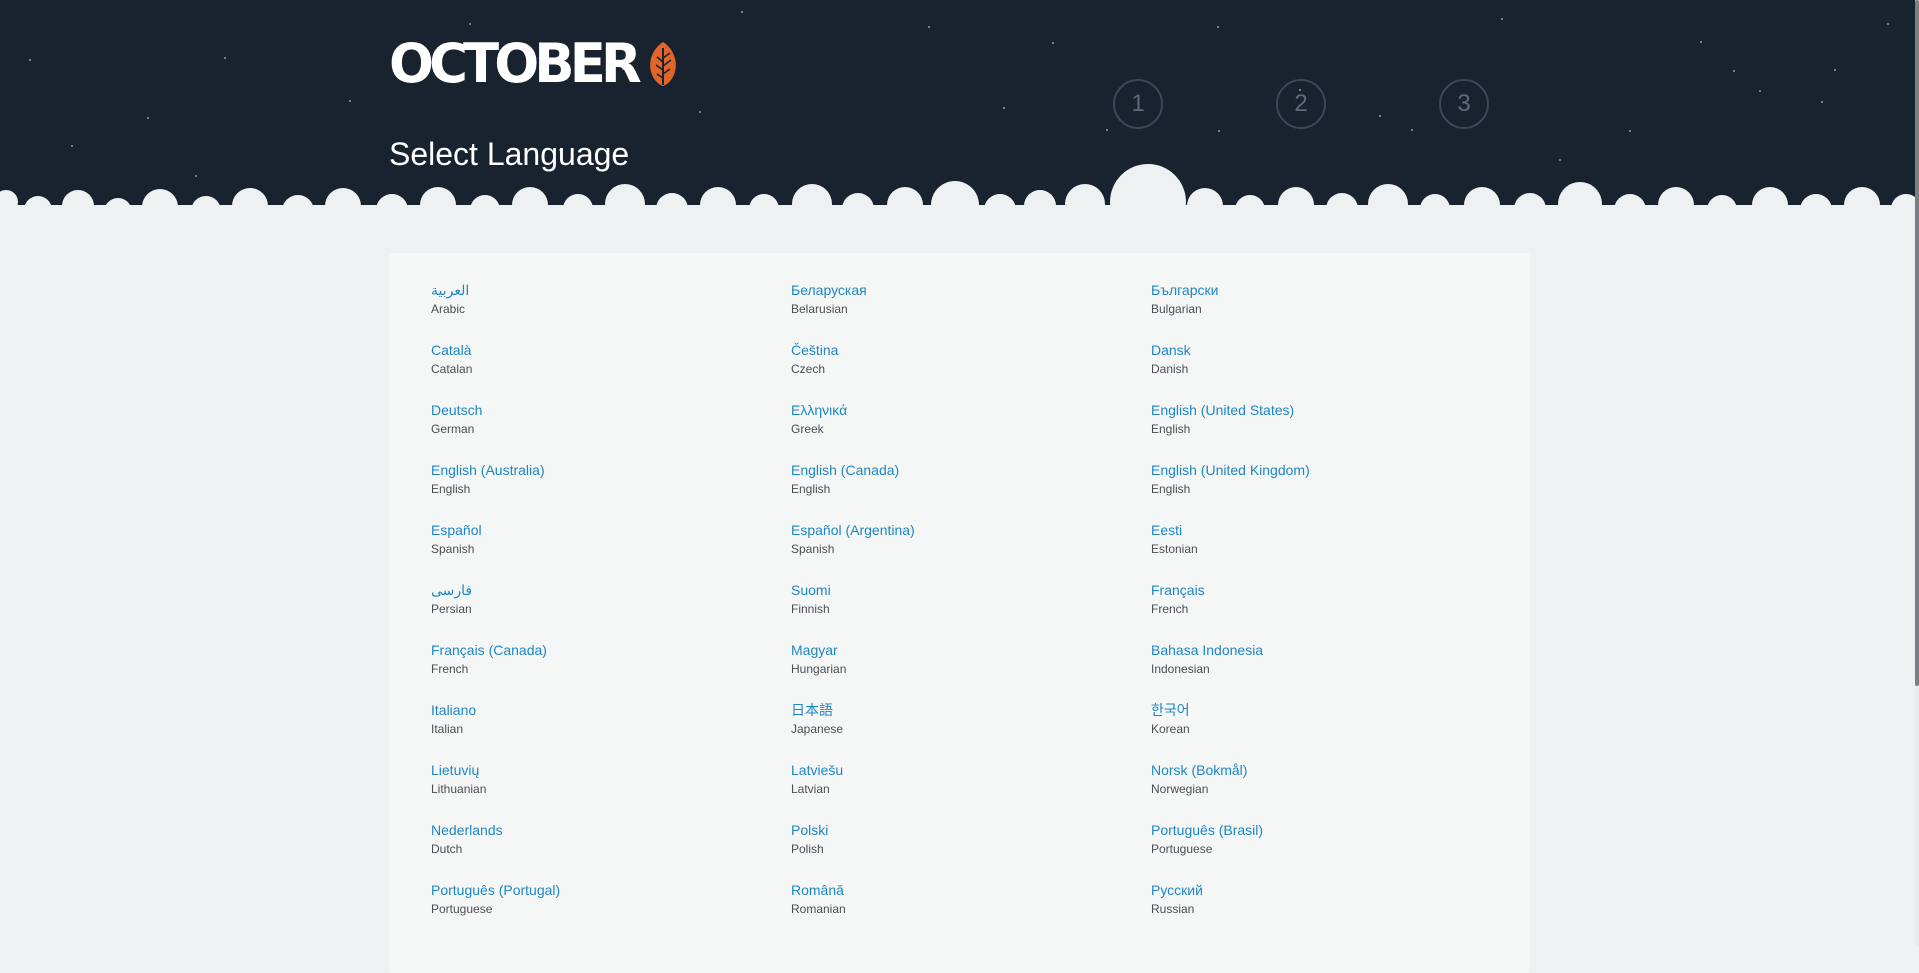 The image size is (1919, 973). Describe the element at coordinates (1331, 310) in the screenshot. I see `language-option: Български Bulgarian` at that location.